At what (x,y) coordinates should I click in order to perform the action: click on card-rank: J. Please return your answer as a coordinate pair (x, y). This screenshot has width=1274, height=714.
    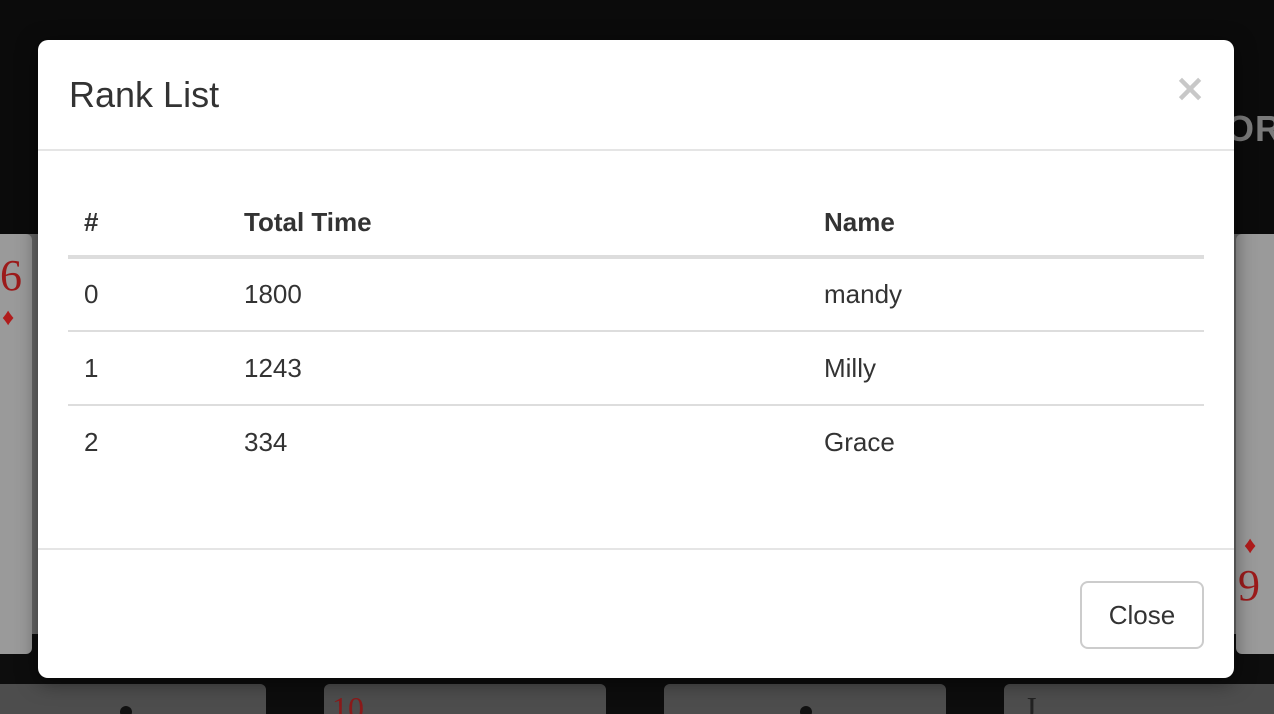
    Looking at the image, I should click on (1030, 702).